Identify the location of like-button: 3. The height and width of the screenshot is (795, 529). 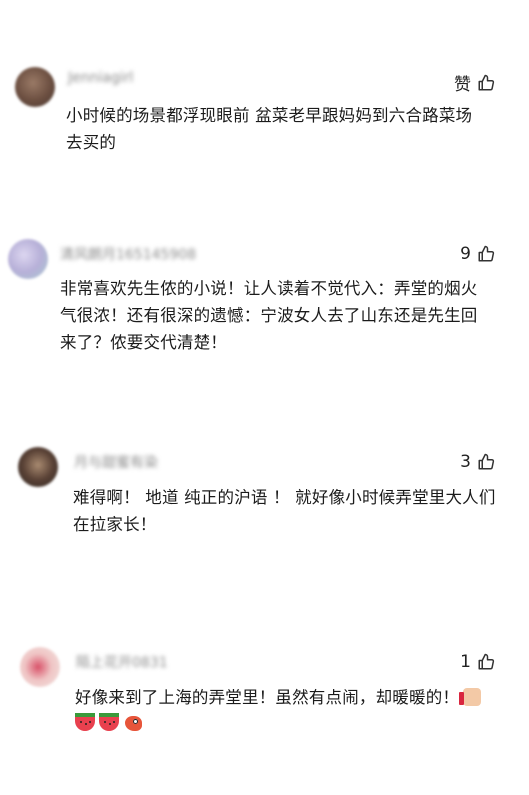
(477, 462).